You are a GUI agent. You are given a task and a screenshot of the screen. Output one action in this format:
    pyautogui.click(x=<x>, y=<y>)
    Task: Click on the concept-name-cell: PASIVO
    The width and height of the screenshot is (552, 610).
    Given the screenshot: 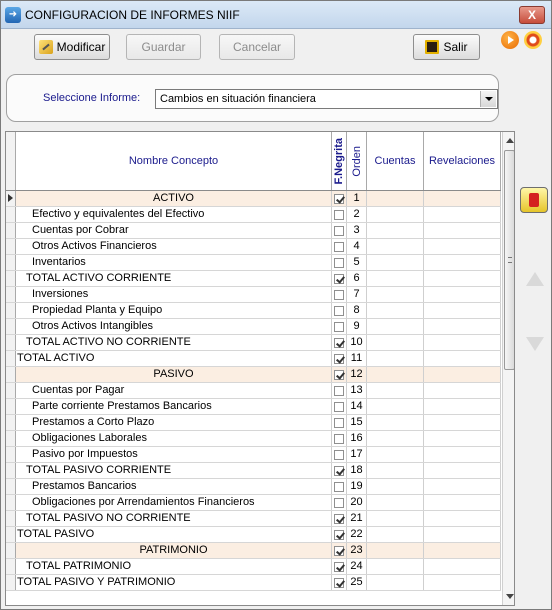 What is the action you would take?
    pyautogui.click(x=174, y=374)
    